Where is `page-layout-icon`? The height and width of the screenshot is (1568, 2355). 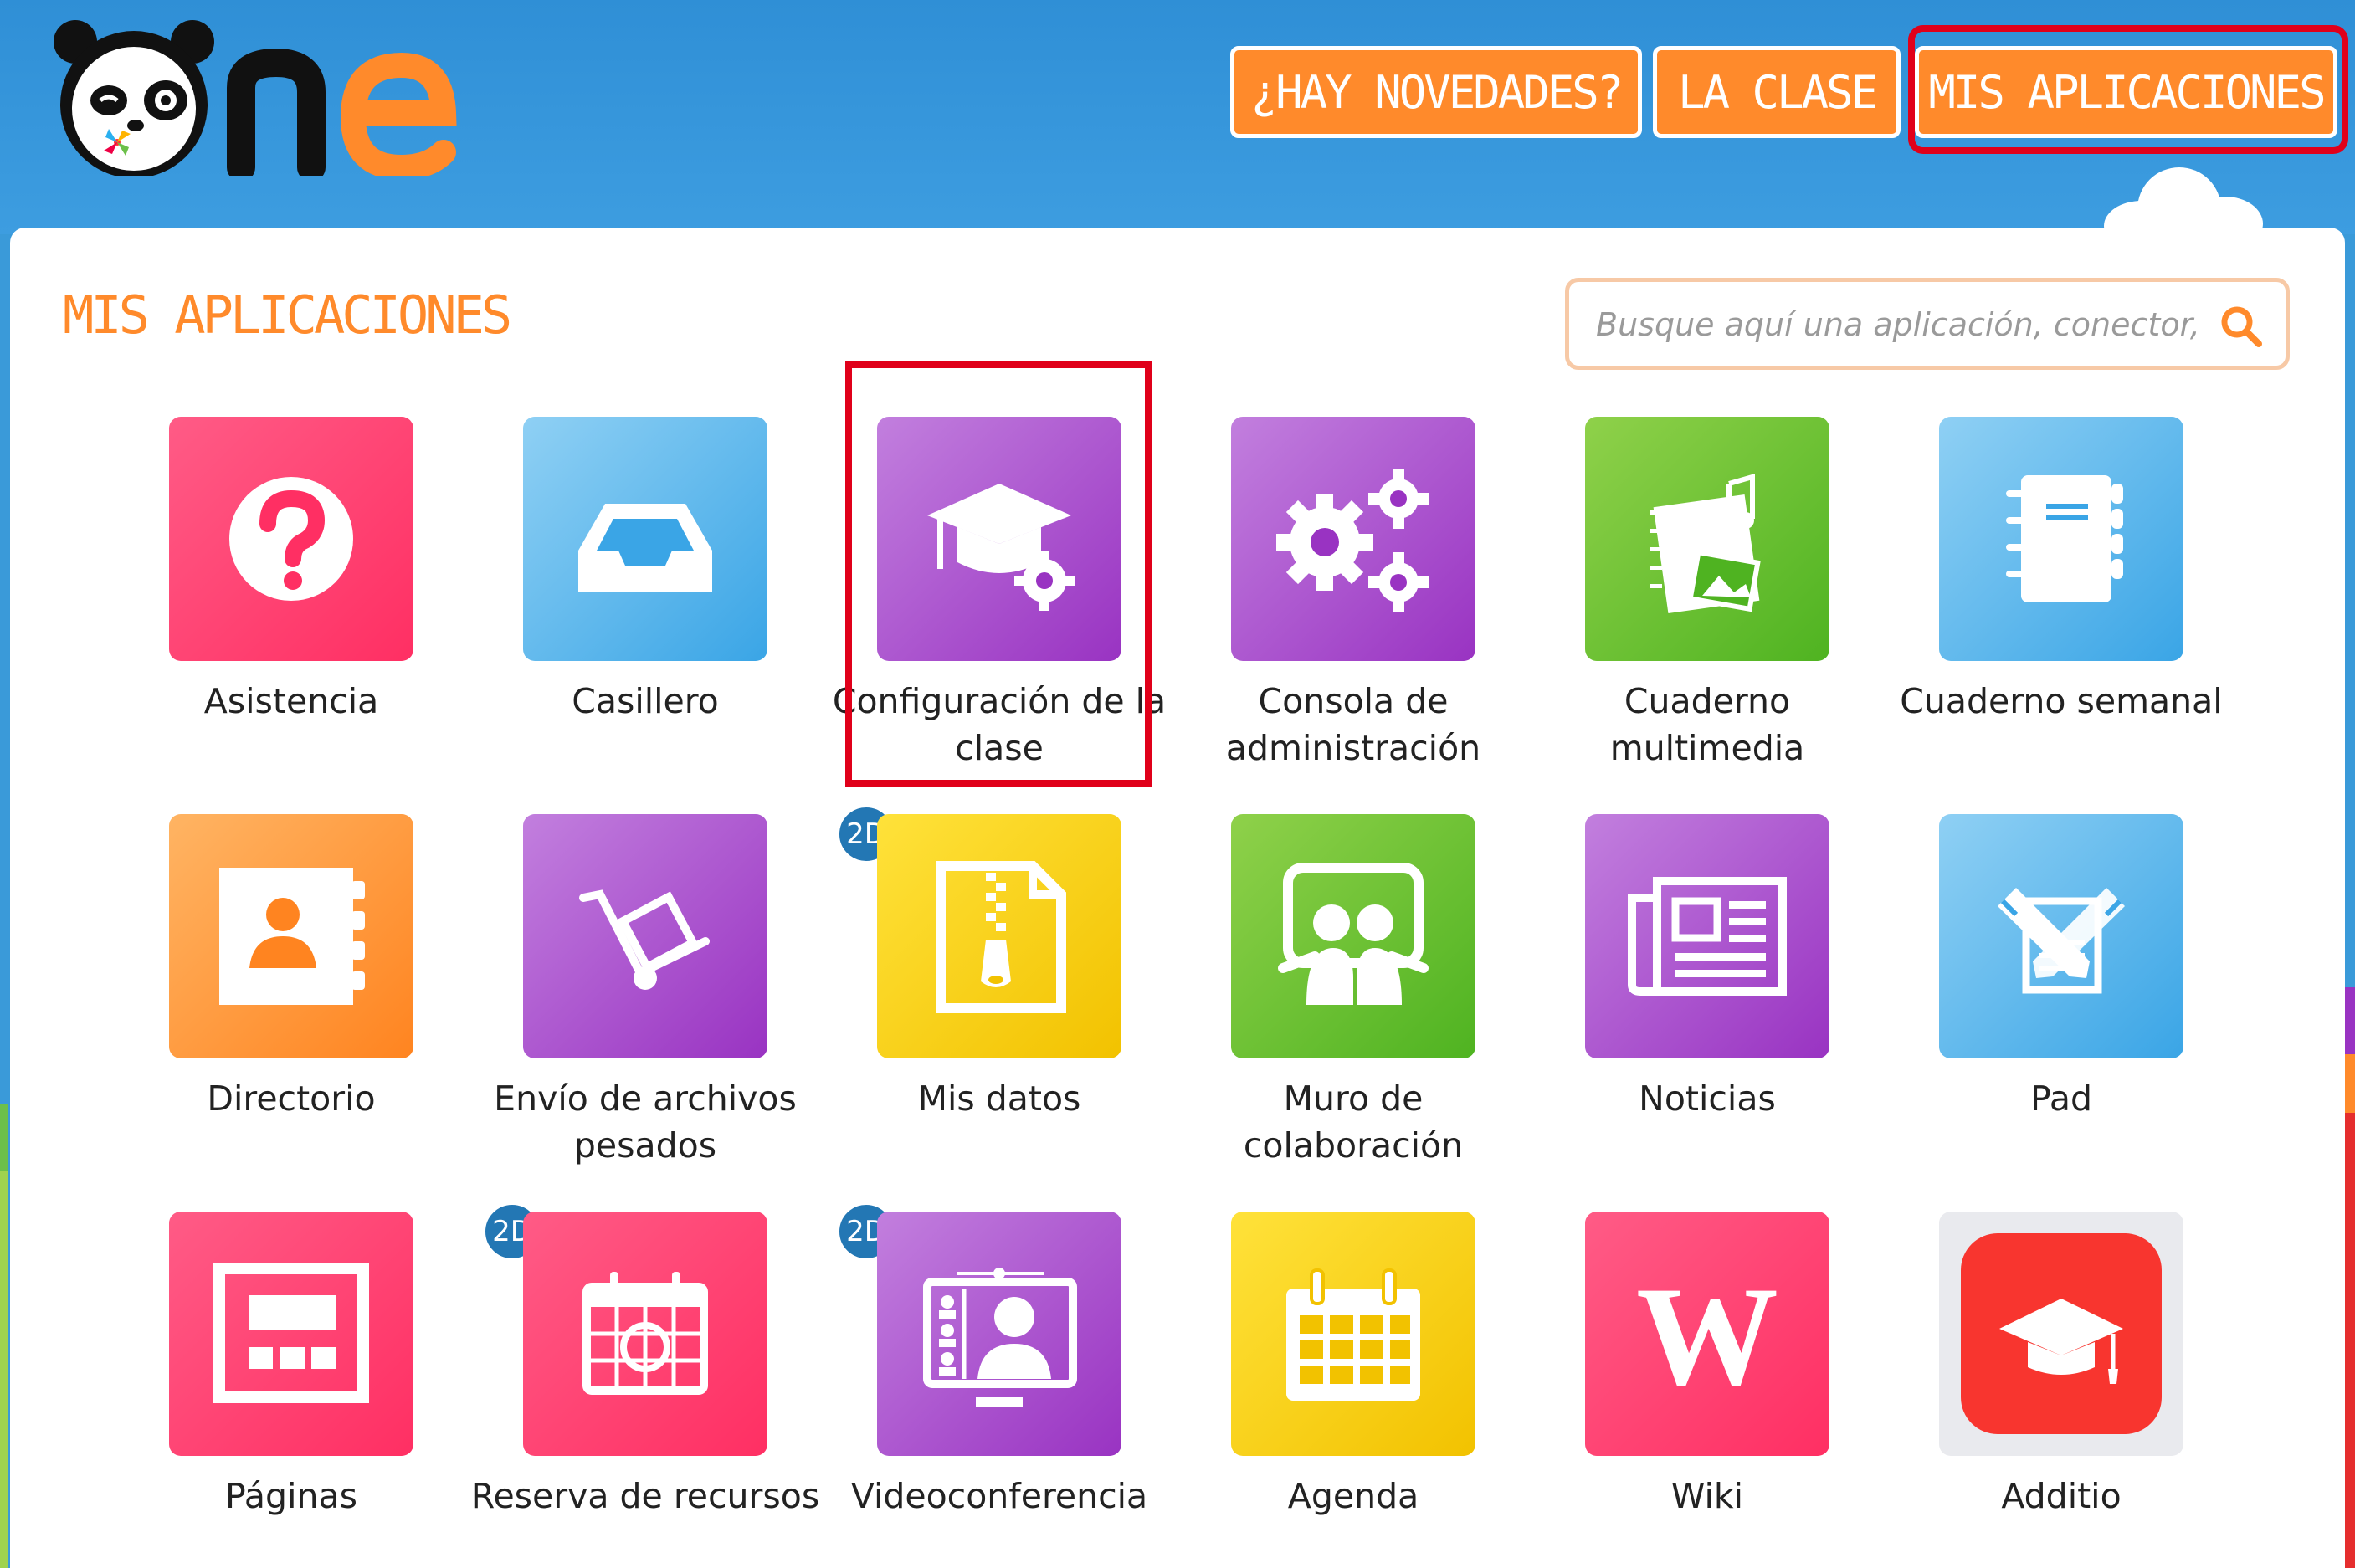
page-layout-icon is located at coordinates (291, 1333).